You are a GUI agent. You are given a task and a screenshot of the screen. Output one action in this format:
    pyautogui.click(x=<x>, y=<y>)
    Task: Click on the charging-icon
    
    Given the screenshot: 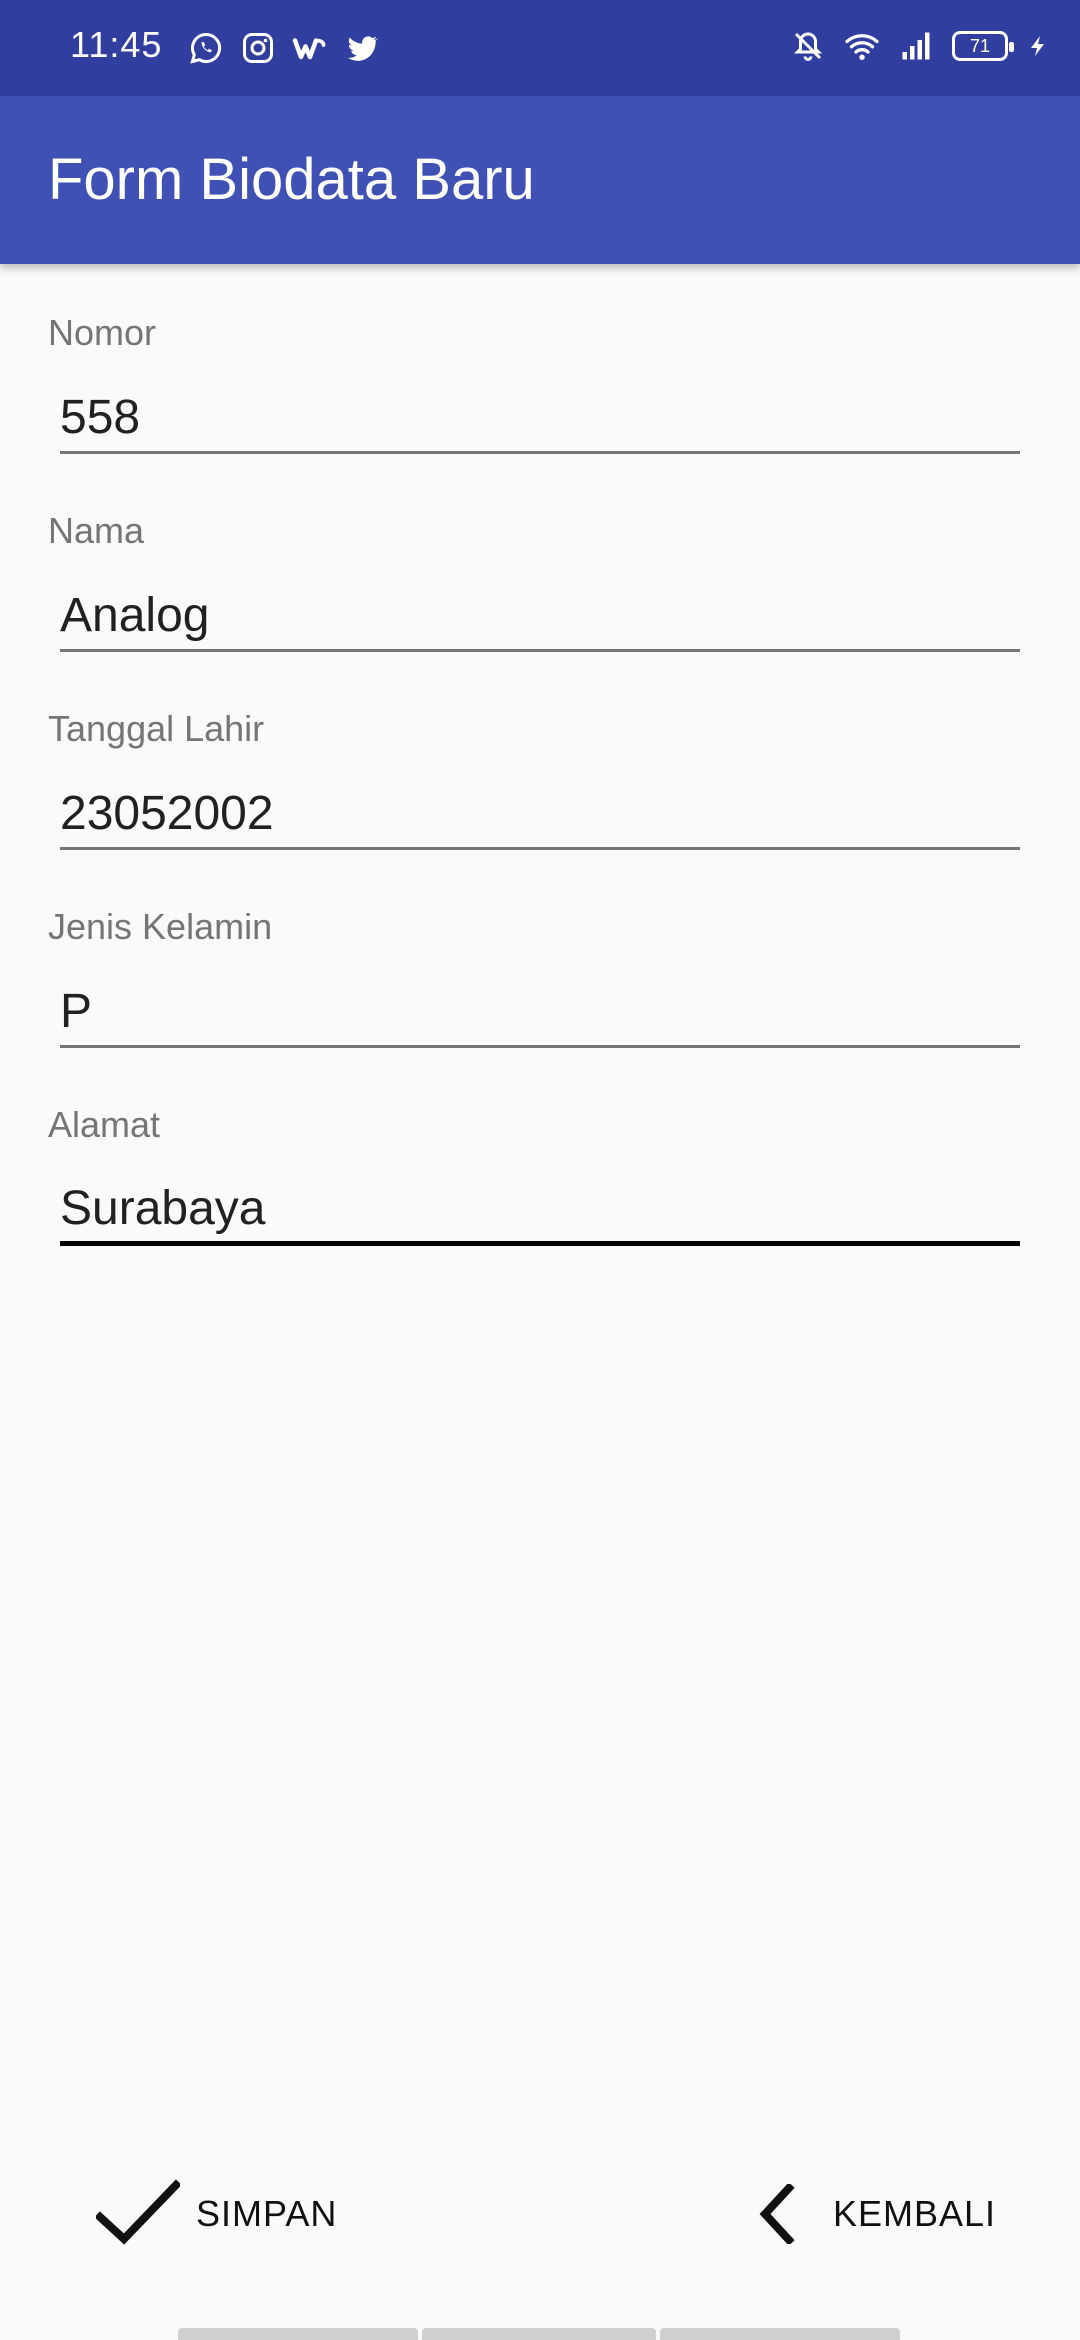 What is the action you would take?
    pyautogui.click(x=1038, y=46)
    